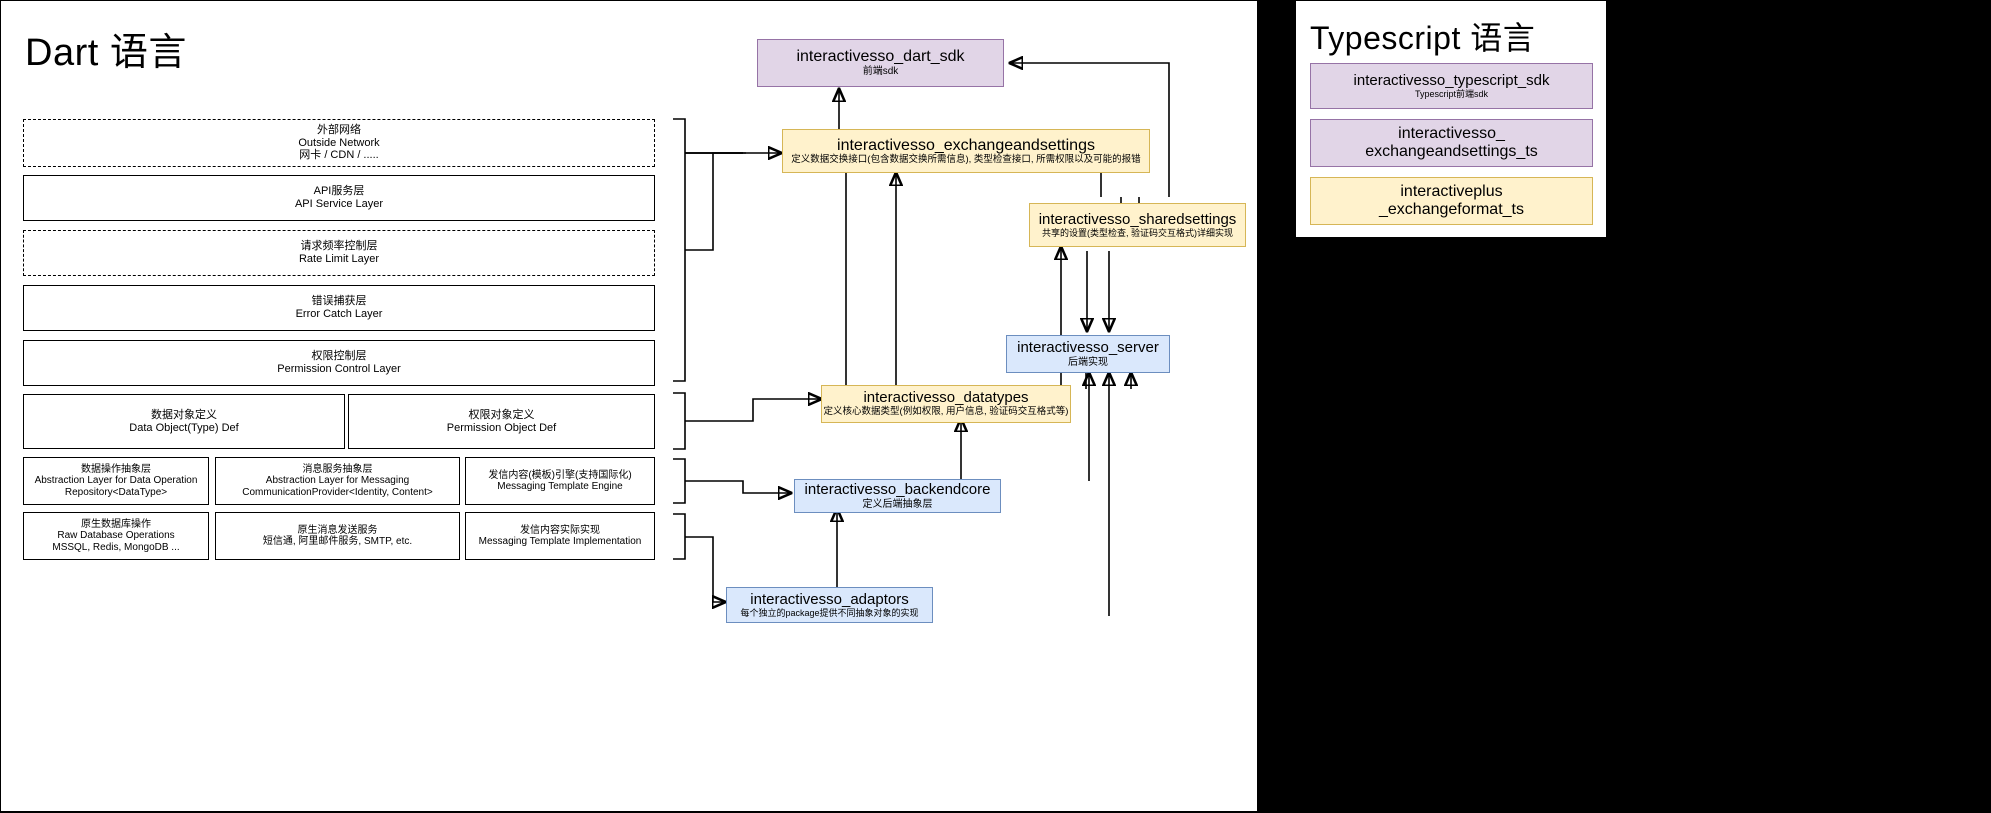 The width and height of the screenshot is (1991, 813). I want to click on node-interactivesso-exchangeandsettings-ts: interactivesso_ exchangeandsettings_ts, so click(1451, 143).